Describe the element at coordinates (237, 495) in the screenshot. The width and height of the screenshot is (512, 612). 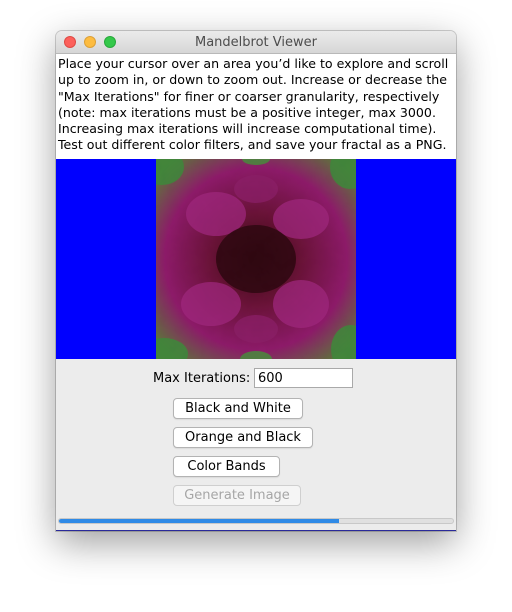
I see `generate-image-button: Generate Image` at that location.